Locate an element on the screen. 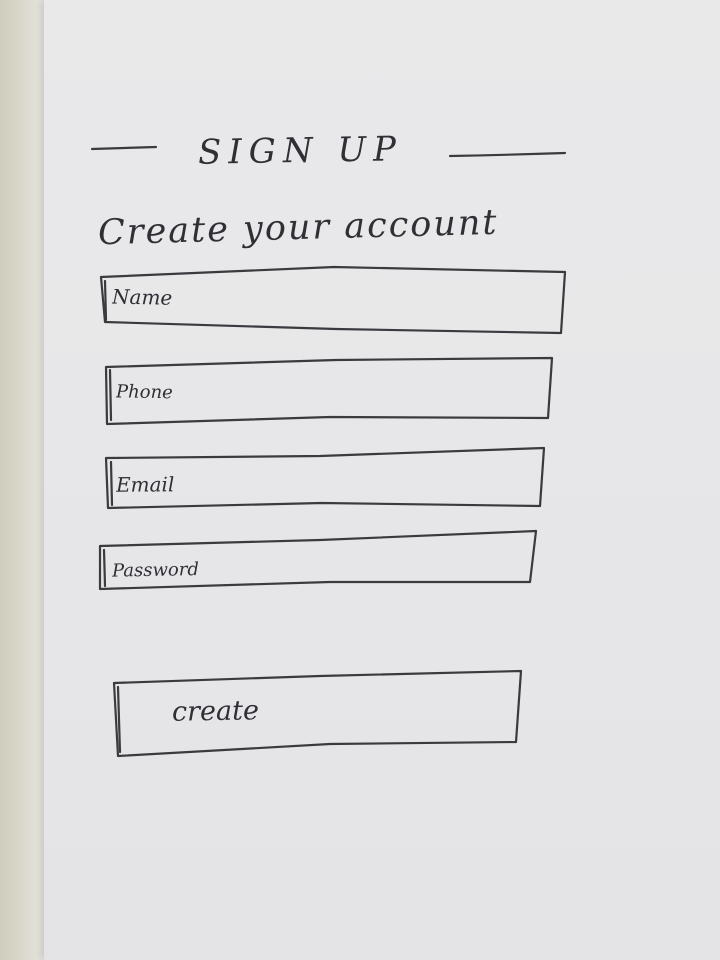 The image size is (720, 960). password-field-outline-inner is located at coordinates (104, 568).